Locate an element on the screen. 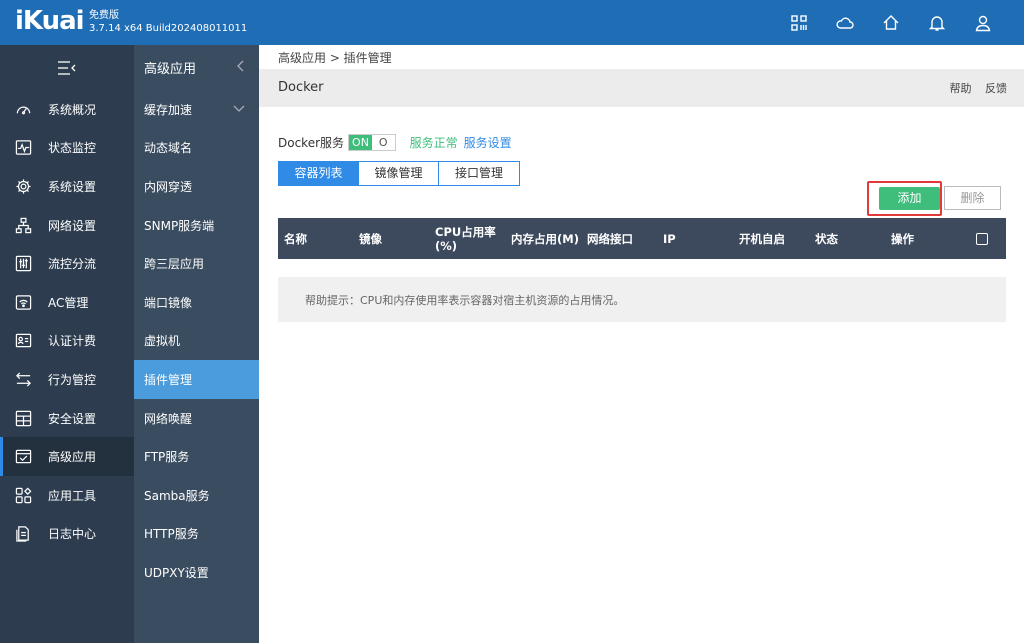 The image size is (1024, 643). col-cpu-line1: CPU占用率 is located at coordinates (465, 231).